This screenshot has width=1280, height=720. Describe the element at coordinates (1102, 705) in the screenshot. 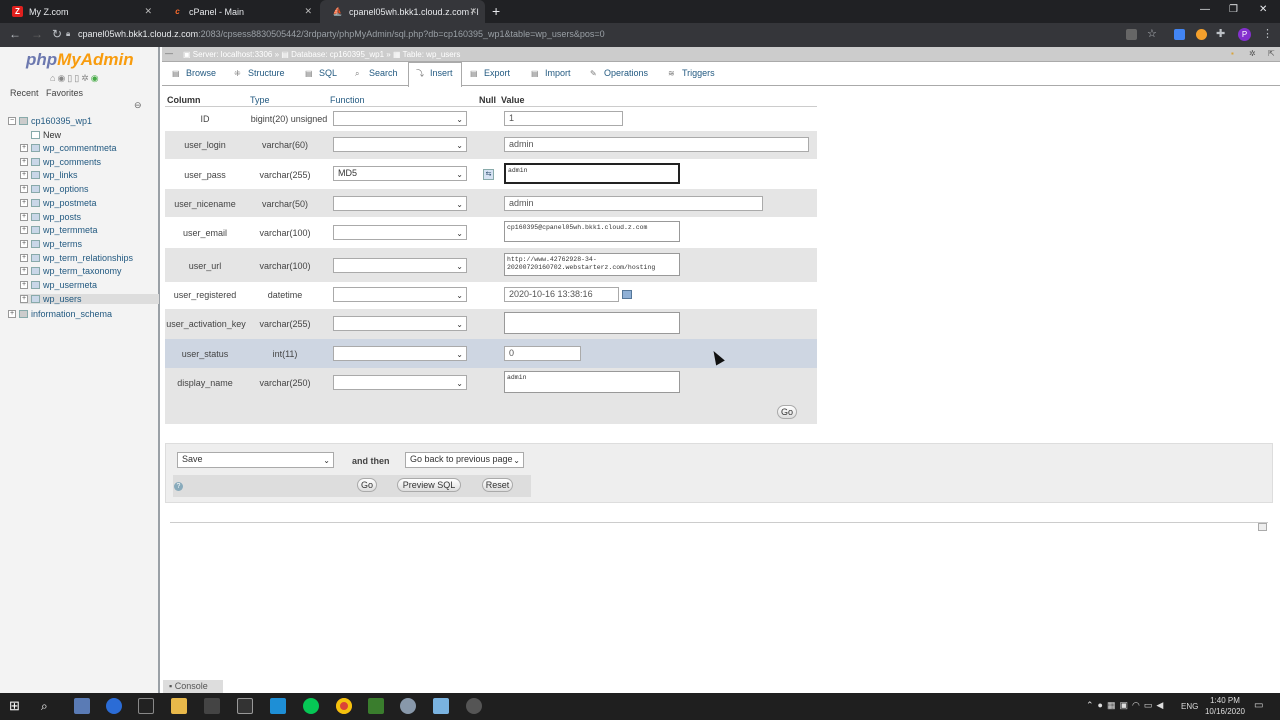

I see `mic-icon: ●` at that location.